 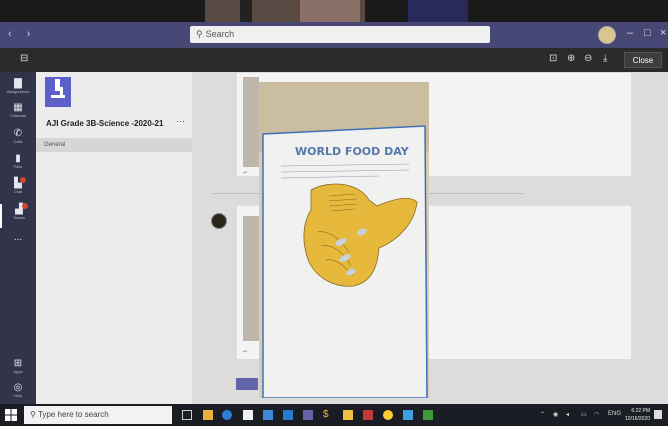 I want to click on windows-start-icon, so click(x=11, y=415).